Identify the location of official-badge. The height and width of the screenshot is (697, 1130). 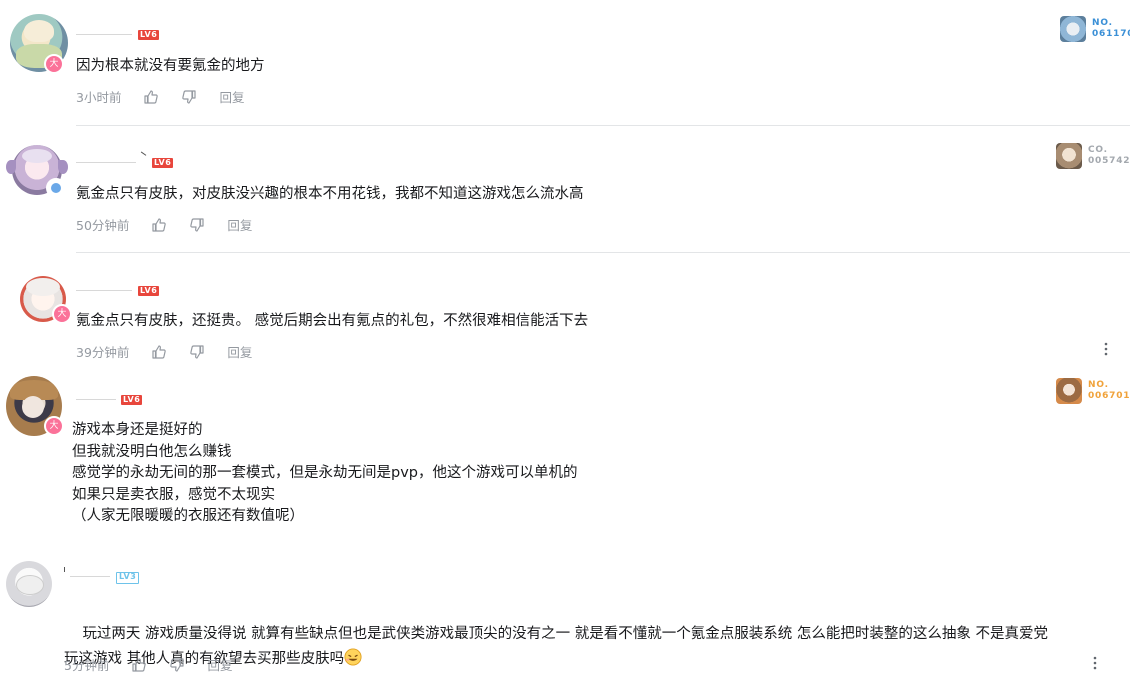
(56, 188).